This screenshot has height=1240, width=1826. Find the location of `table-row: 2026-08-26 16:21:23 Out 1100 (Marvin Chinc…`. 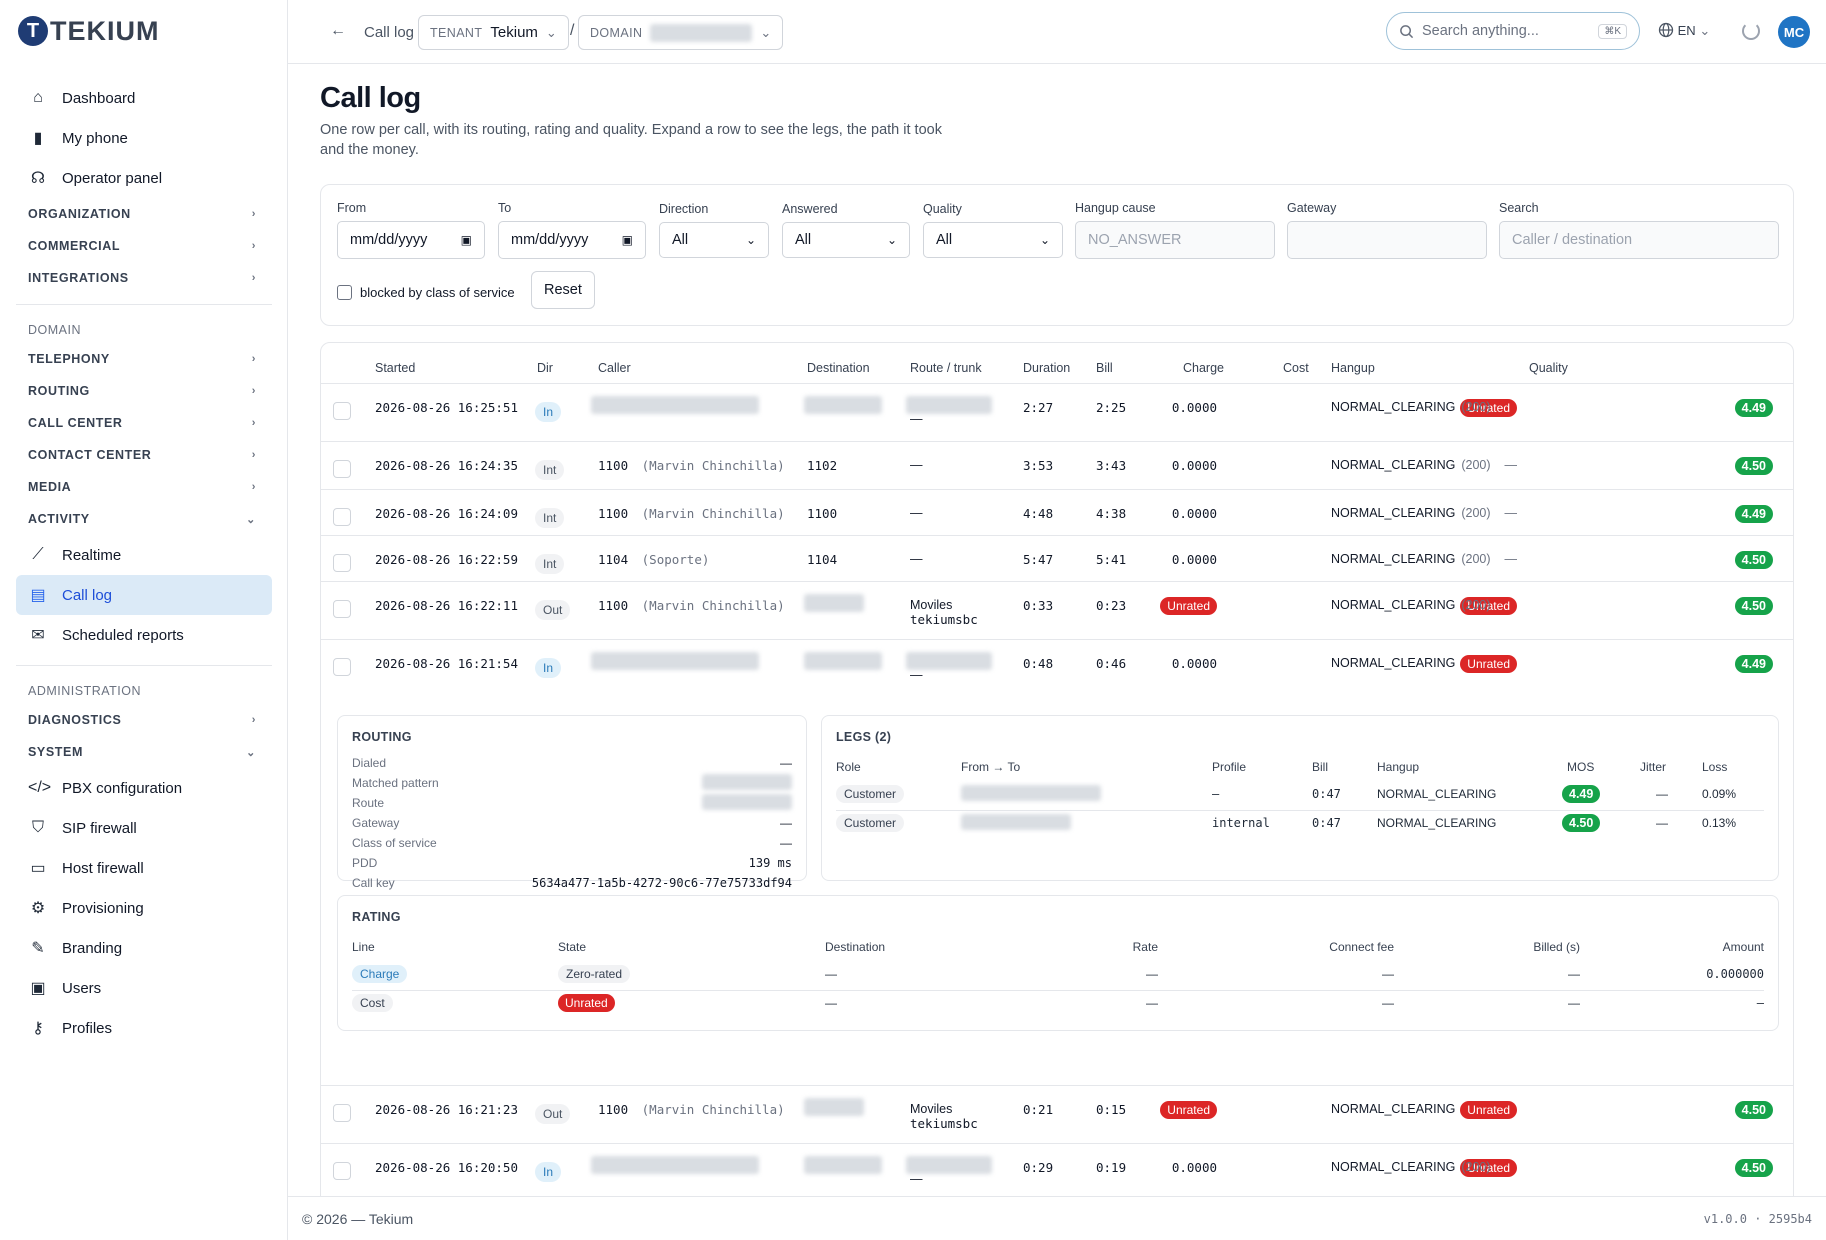

table-row: 2026-08-26 16:21:23 Out 1100 (Marvin Chinc… is located at coordinates (1057, 1114).